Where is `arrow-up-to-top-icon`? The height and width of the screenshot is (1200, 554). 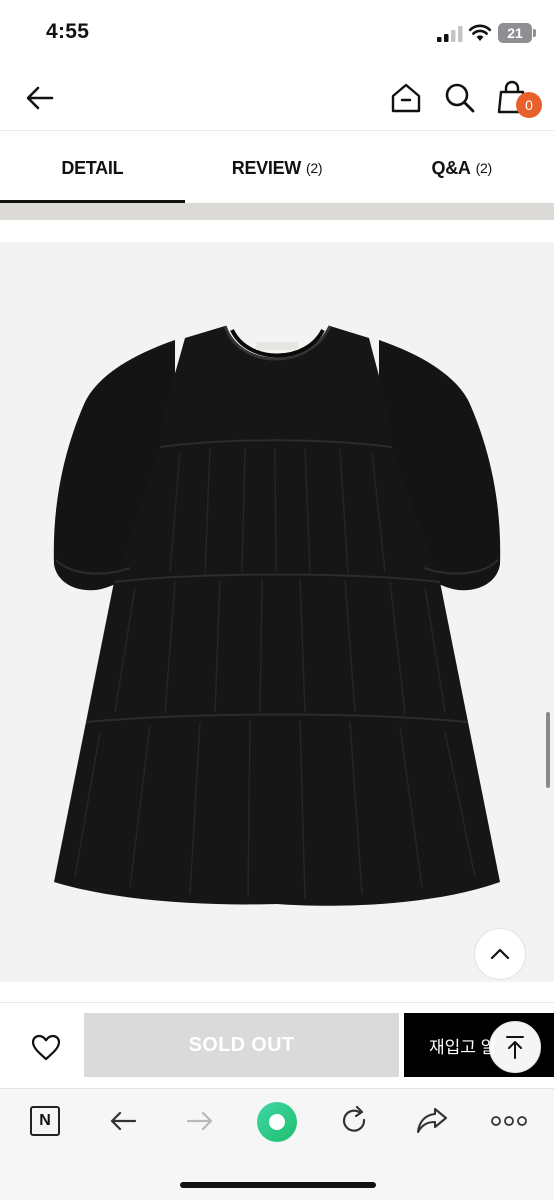
arrow-up-to-top-icon is located at coordinates (515, 1047).